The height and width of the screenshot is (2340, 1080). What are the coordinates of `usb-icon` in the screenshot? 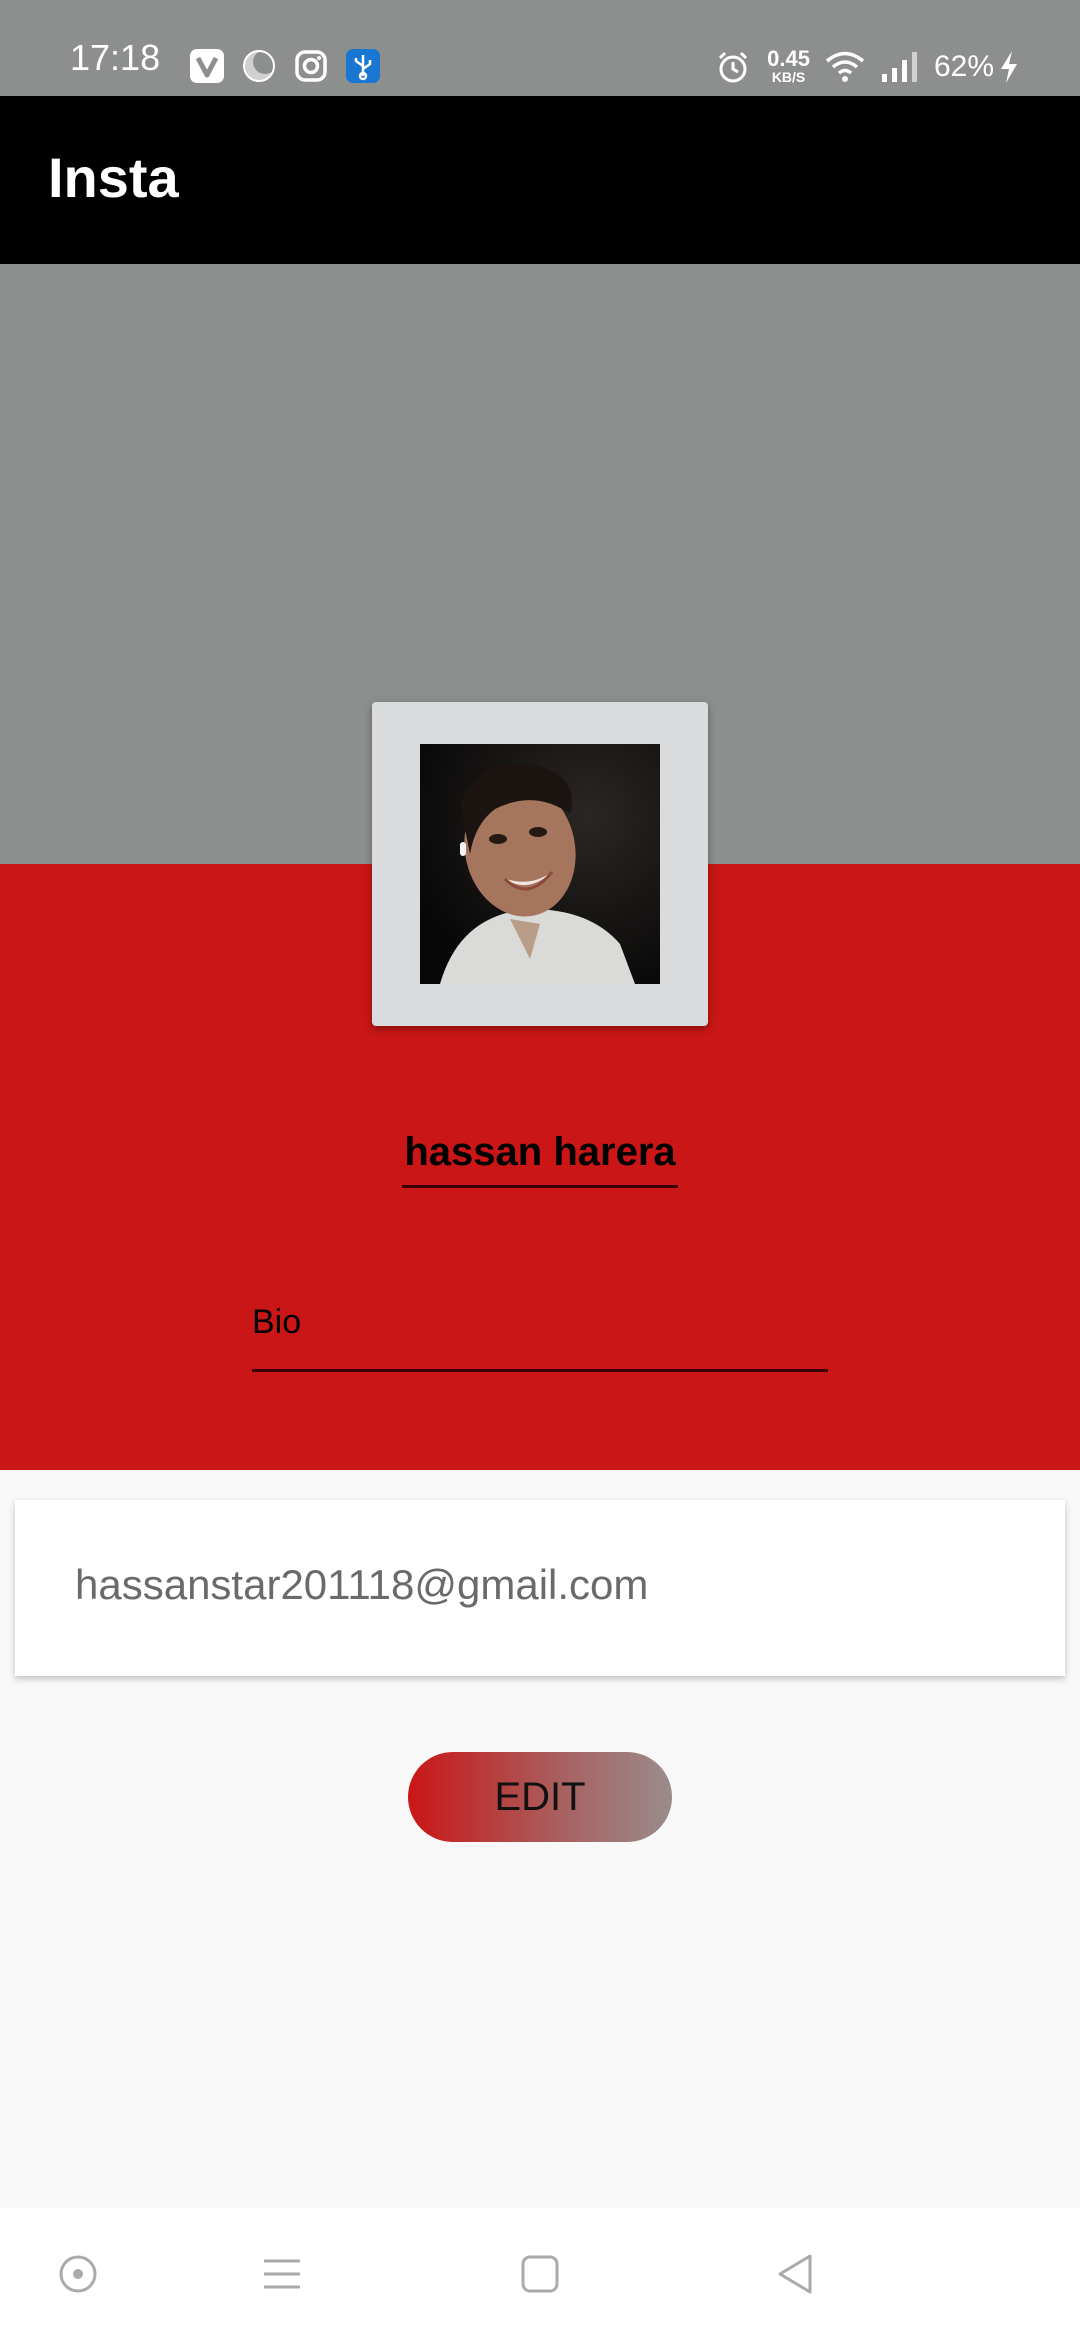 It's located at (363, 66).